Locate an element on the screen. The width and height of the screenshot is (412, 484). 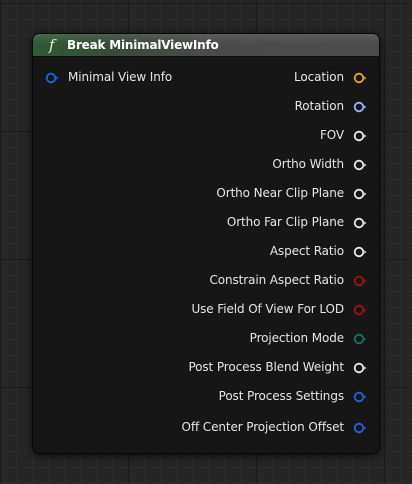
pin-label: Use Field Of View For LOD is located at coordinates (267, 309).